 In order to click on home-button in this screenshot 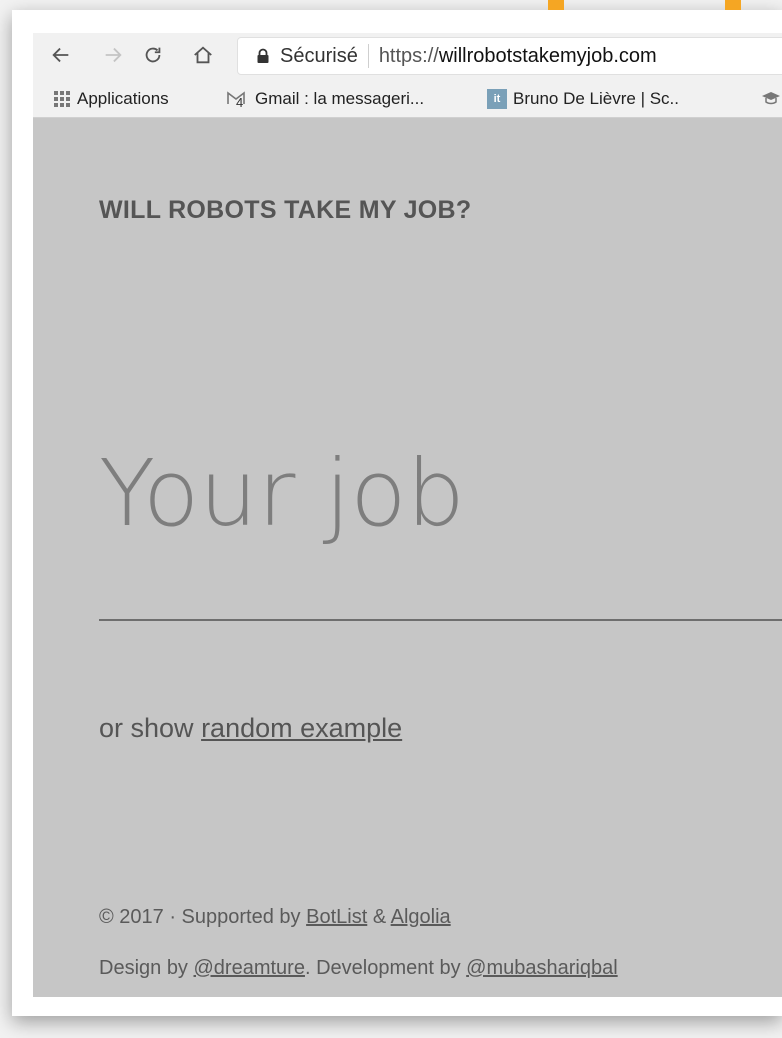, I will do `click(203, 55)`.